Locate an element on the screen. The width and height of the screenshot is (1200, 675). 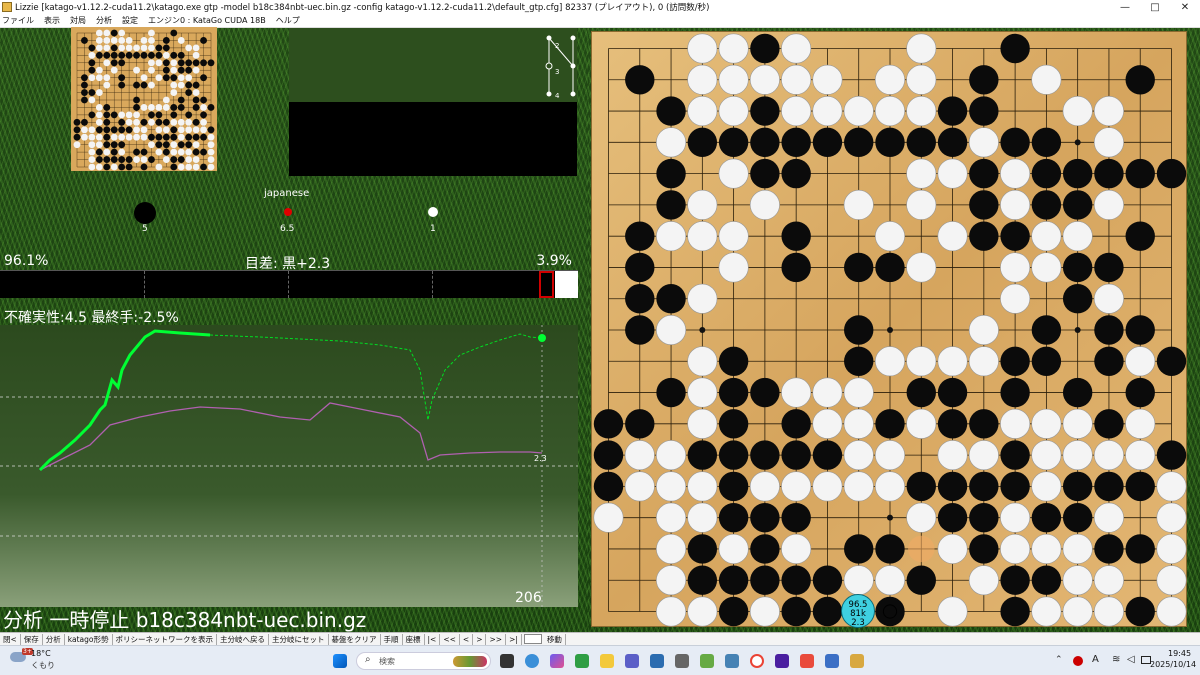
tray-chevron-icon: ⌃ is located at coordinates (1059, 660).